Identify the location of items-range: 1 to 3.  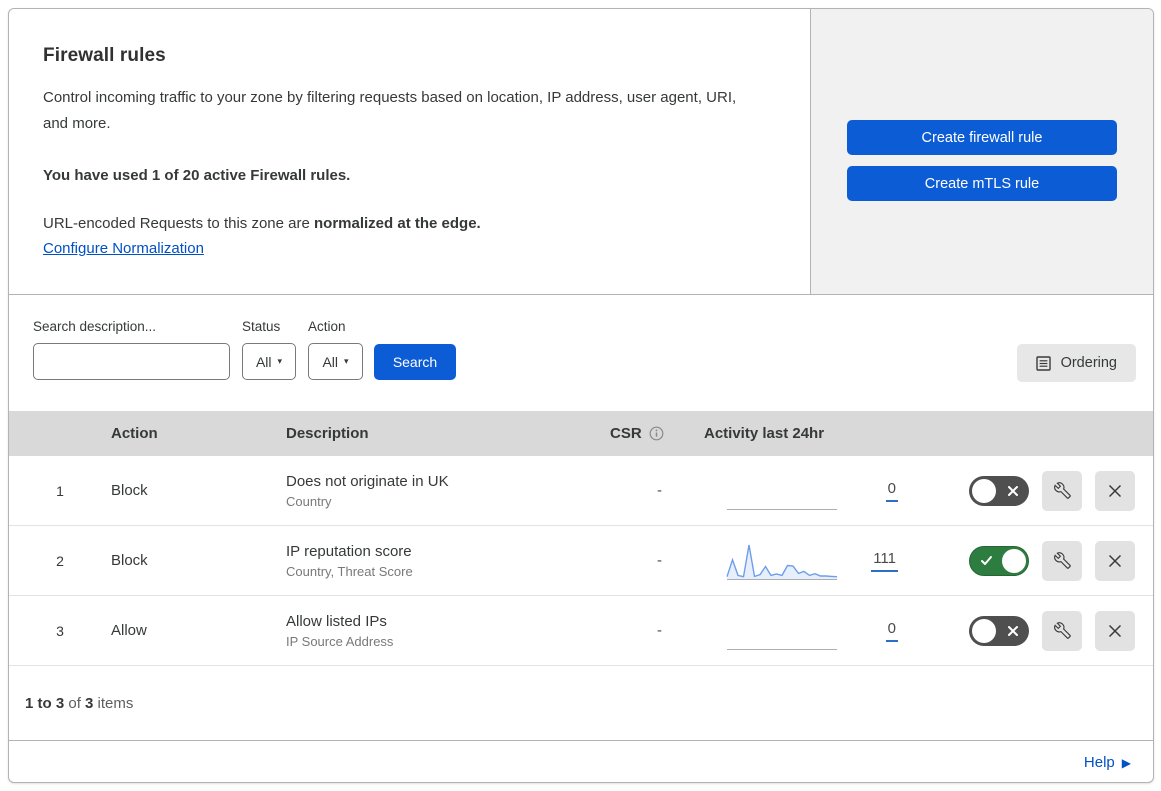
(45, 703).